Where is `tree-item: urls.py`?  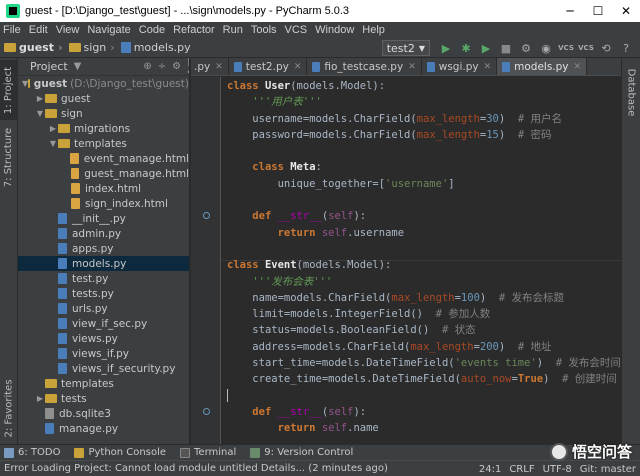
tree-item: urls.py is located at coordinates (103, 308).